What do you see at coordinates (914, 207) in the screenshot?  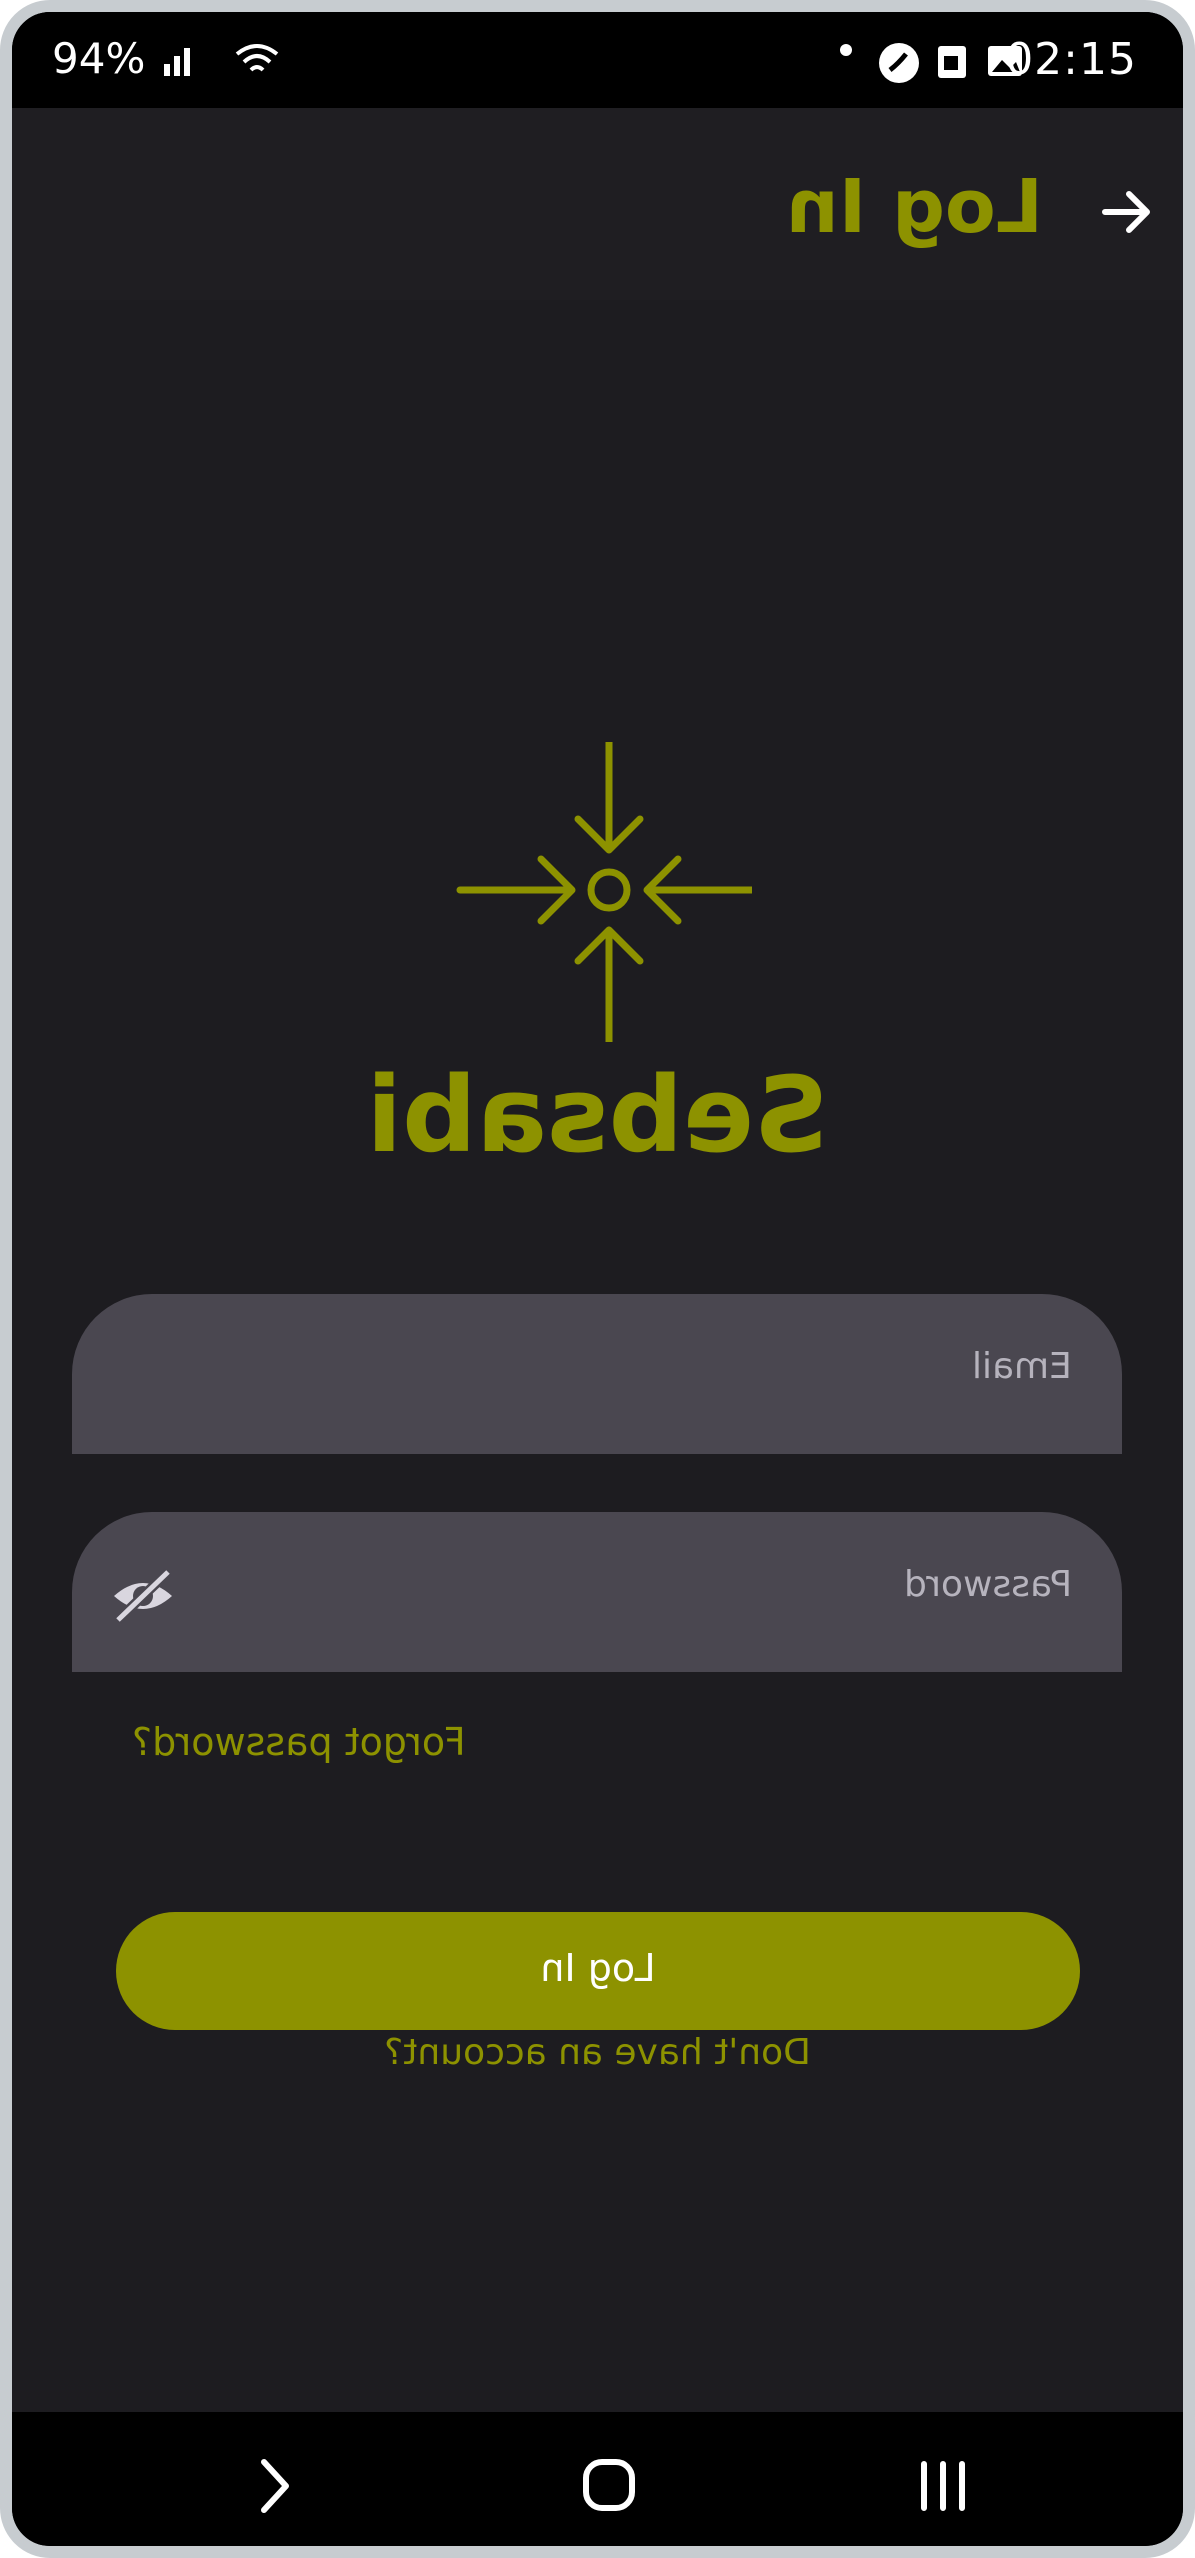 I see `page-title: Log In` at bounding box center [914, 207].